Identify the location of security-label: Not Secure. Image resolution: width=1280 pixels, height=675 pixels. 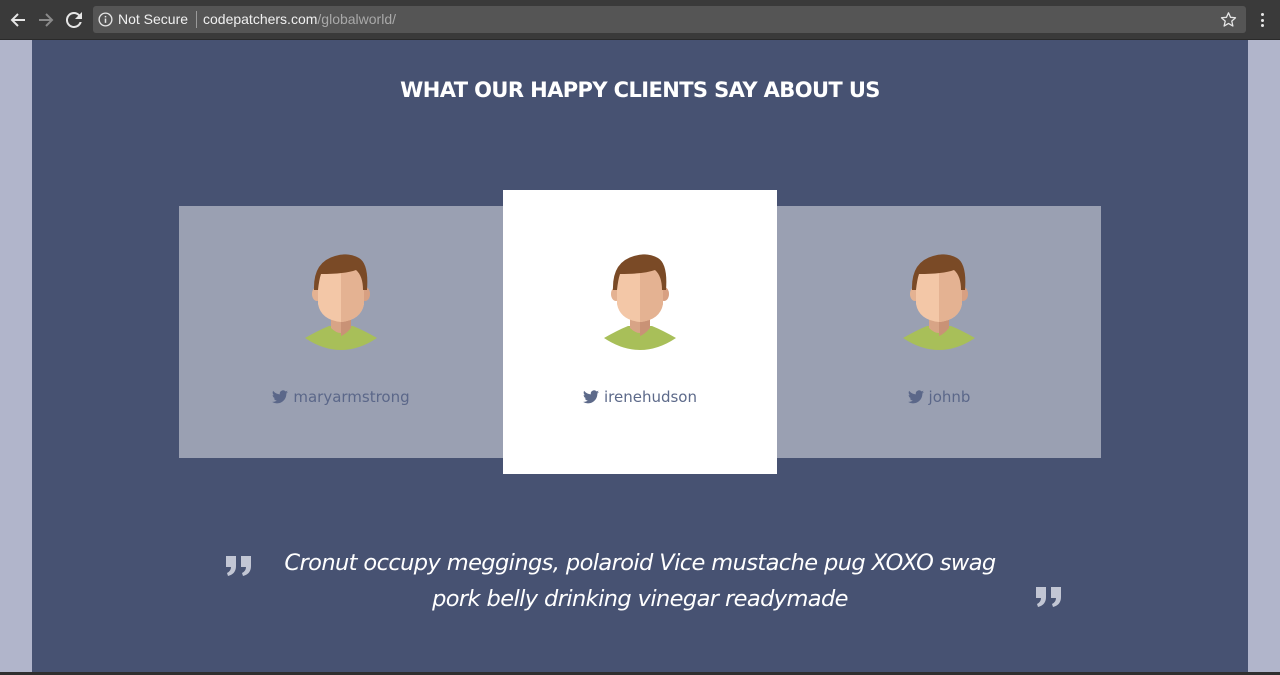
(153, 19).